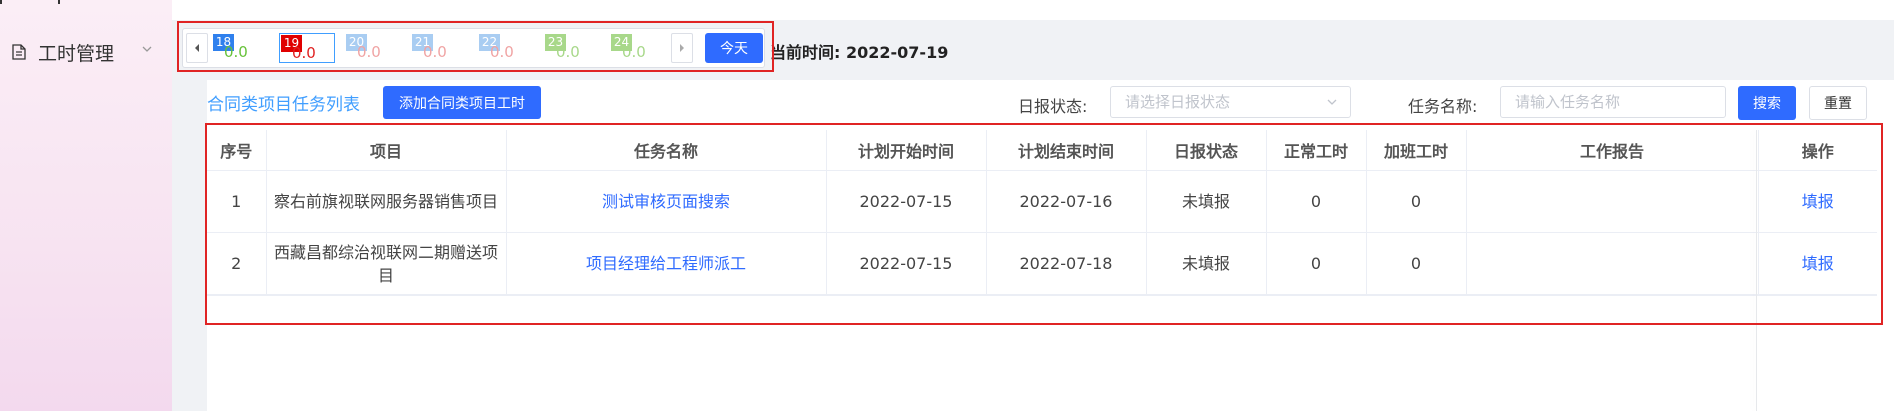 Image resolution: width=1894 pixels, height=412 pixels. Describe the element at coordinates (1443, 106) in the screenshot. I see `task-name-label: 任务名称:` at that location.